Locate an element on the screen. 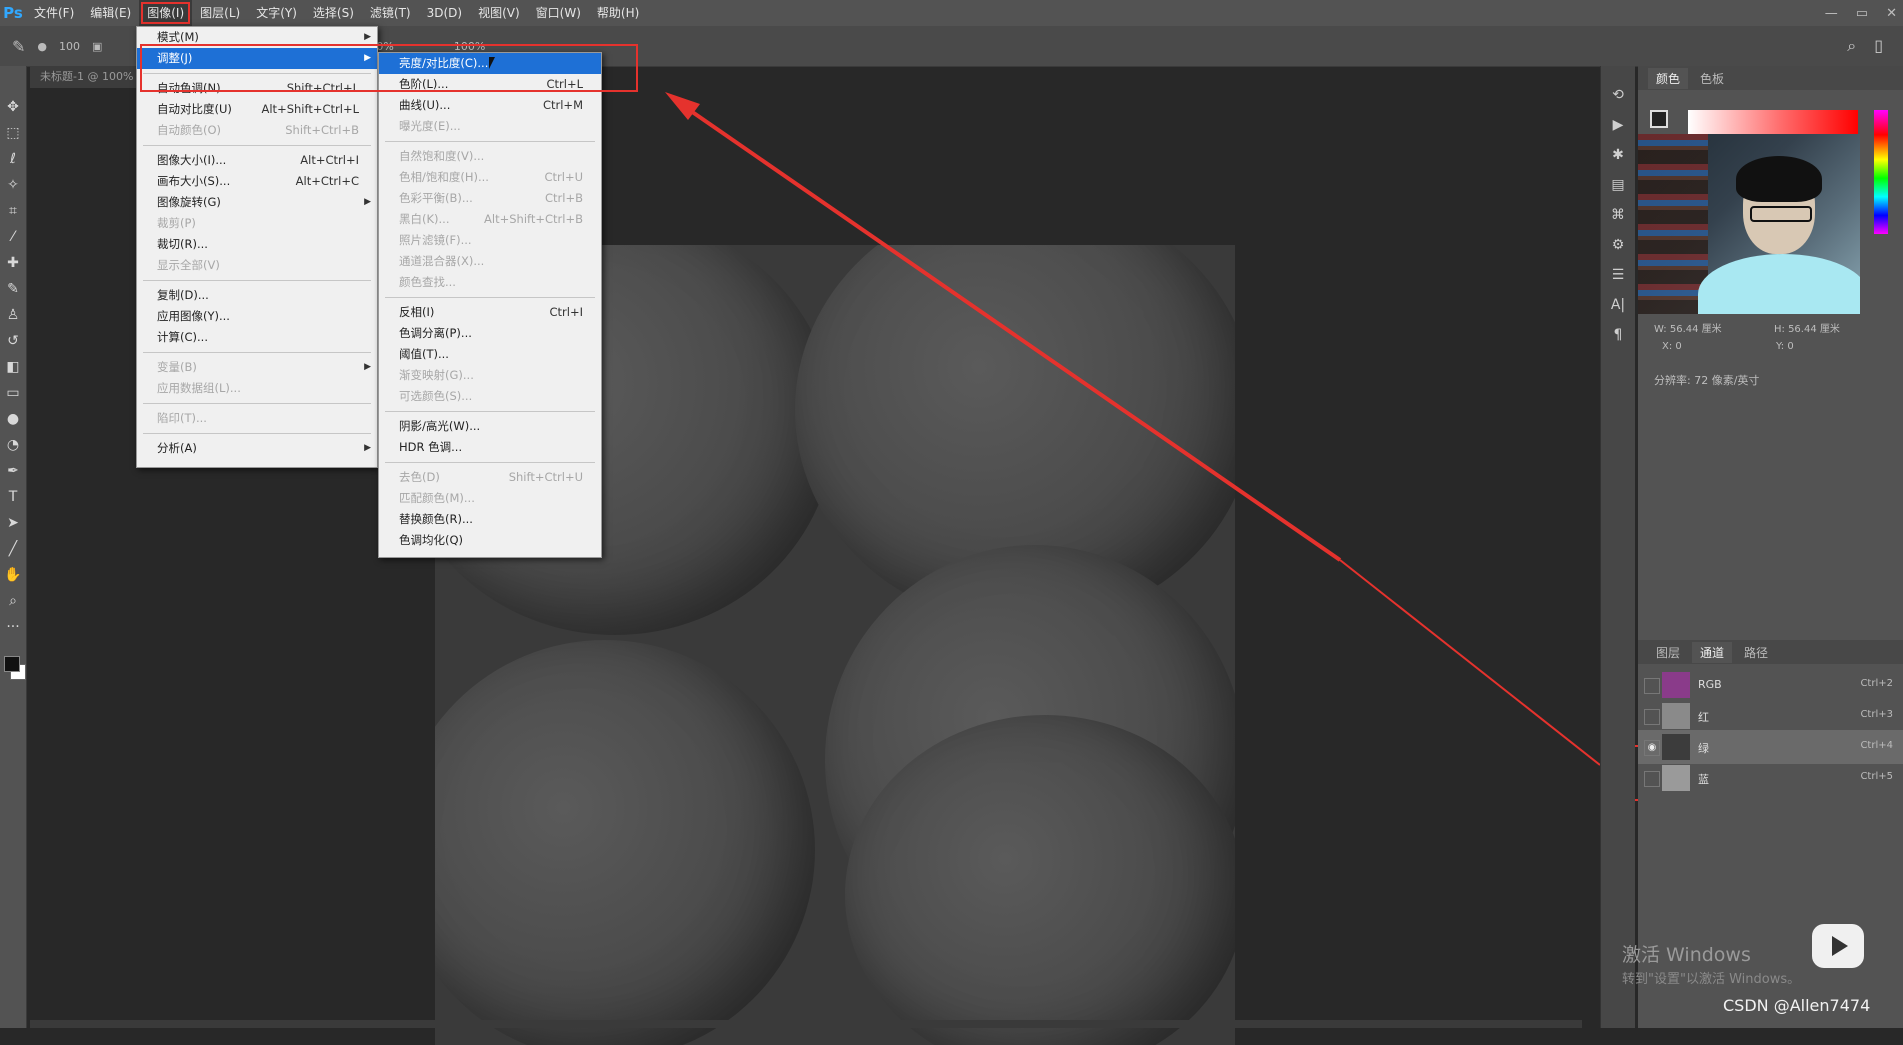 This screenshot has height=1045, width=1903. channel-name: RGB is located at coordinates (1710, 684).